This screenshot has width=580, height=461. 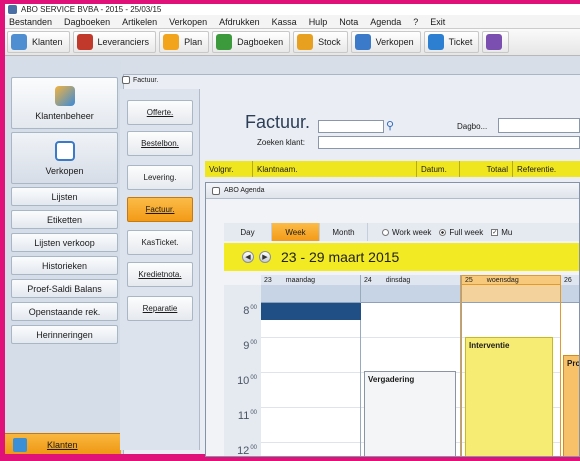 I want to click on menu-dagboeken: Dagboeken, so click(x=87, y=22).